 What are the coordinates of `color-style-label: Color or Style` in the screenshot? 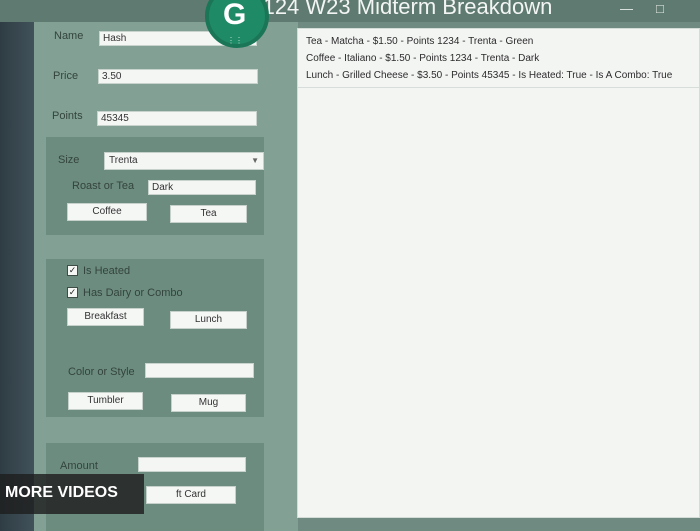 It's located at (101, 372).